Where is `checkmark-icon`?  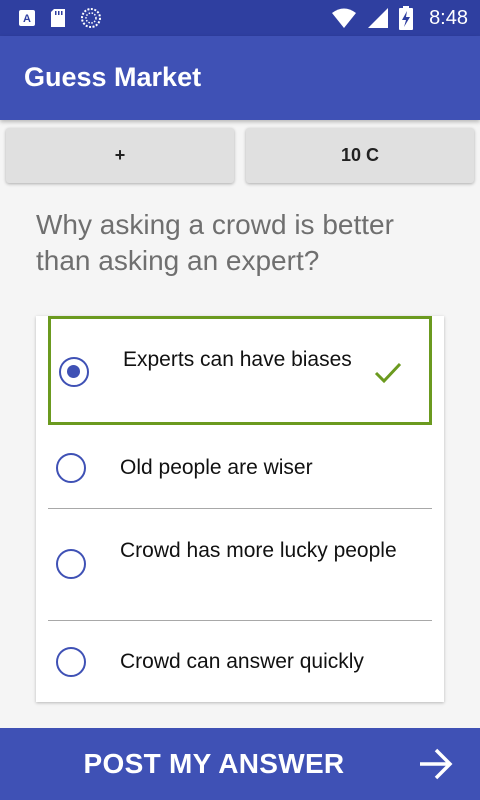
checkmark-icon is located at coordinates (388, 373).